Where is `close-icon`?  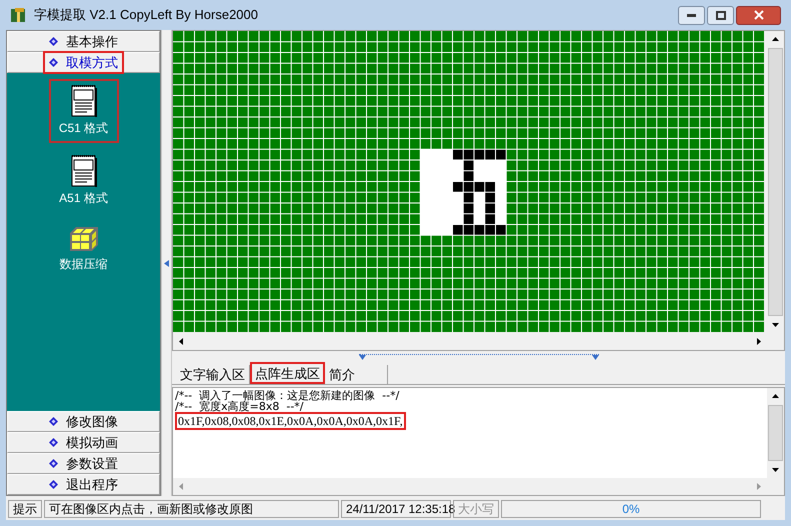
close-icon is located at coordinates (759, 15).